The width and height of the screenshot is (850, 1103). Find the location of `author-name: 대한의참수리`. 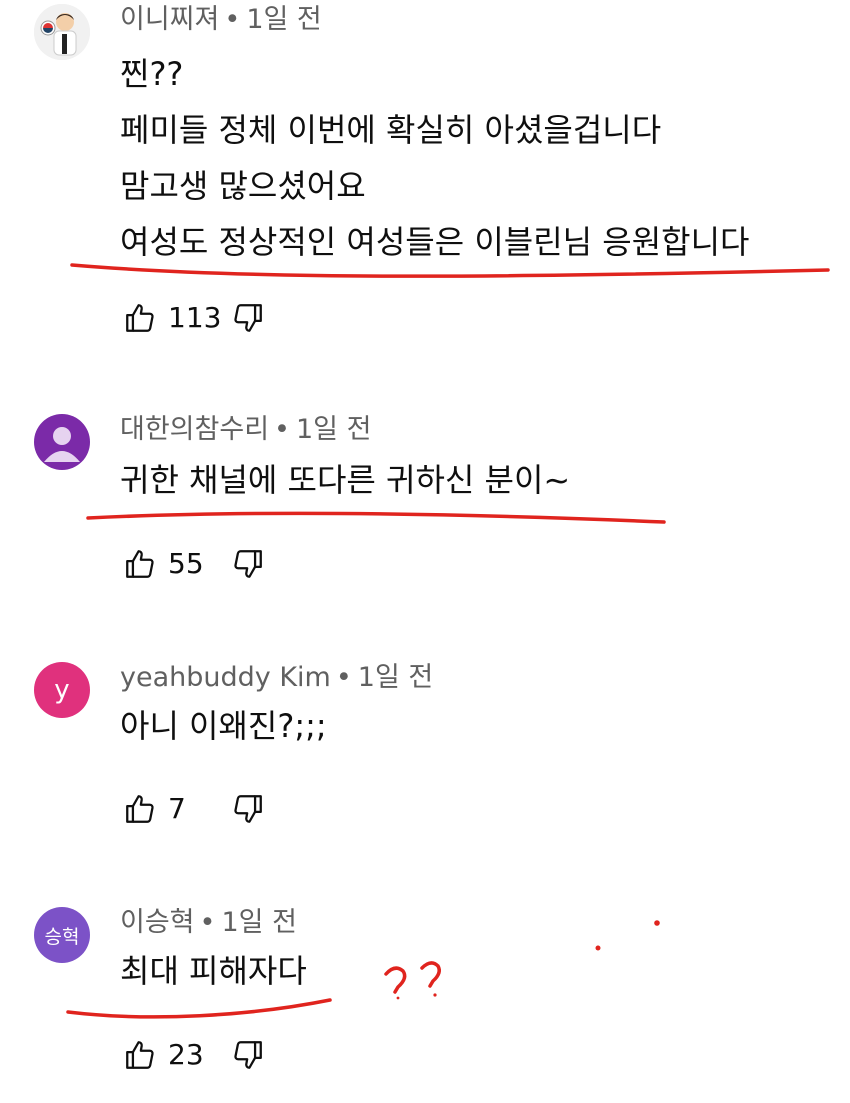

author-name: 대한의참수리 is located at coordinates (194, 429).